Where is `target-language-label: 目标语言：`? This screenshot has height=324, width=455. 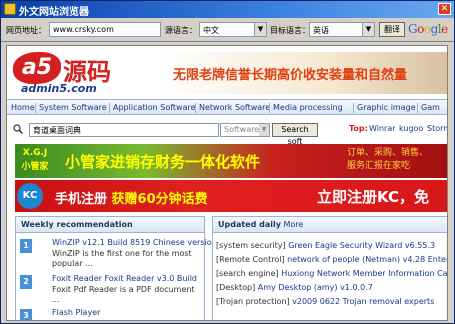
target-language-label: 目标语言： is located at coordinates (290, 30).